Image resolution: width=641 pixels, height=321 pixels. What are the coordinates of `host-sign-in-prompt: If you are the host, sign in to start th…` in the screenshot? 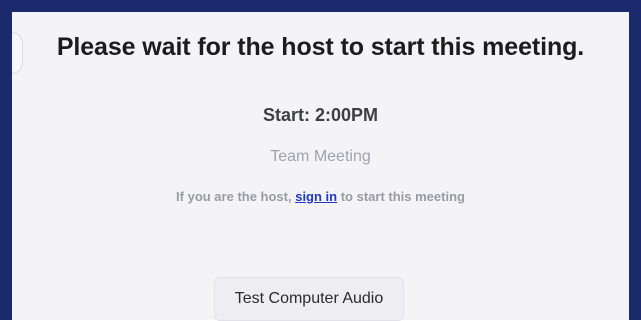 It's located at (320, 196).